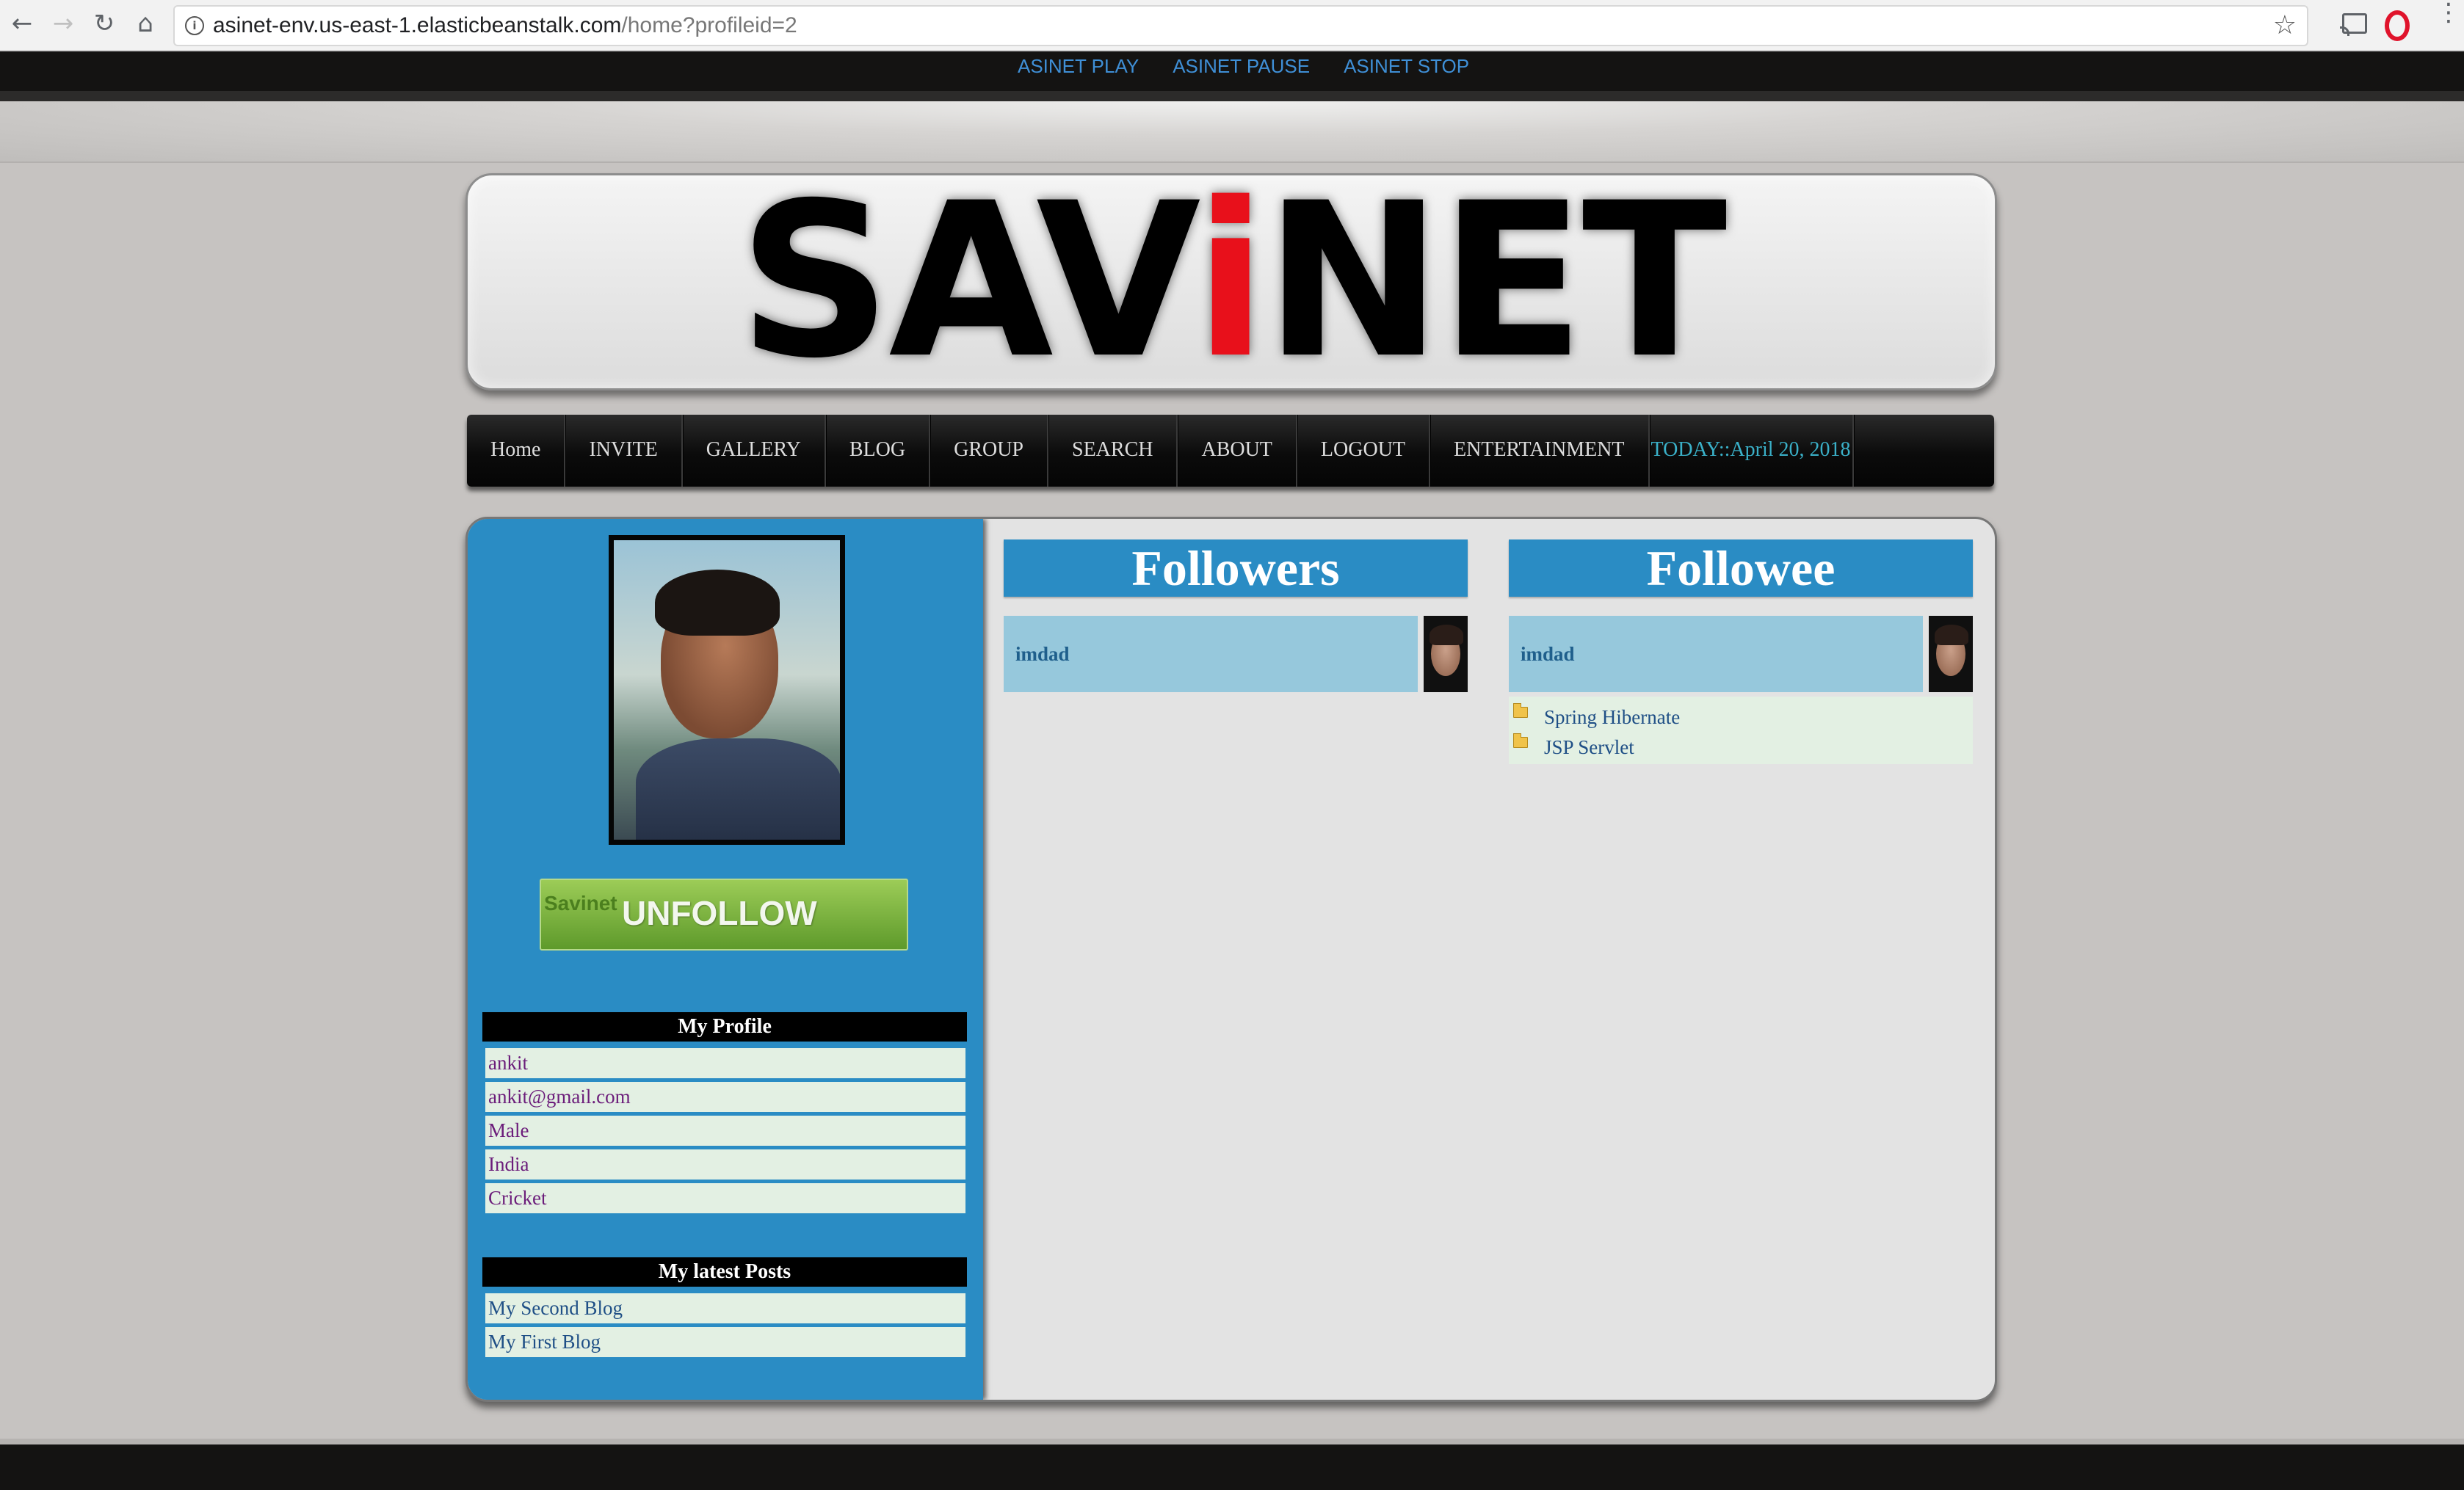  Describe the element at coordinates (1232, 132) in the screenshot. I see `top-band` at that location.